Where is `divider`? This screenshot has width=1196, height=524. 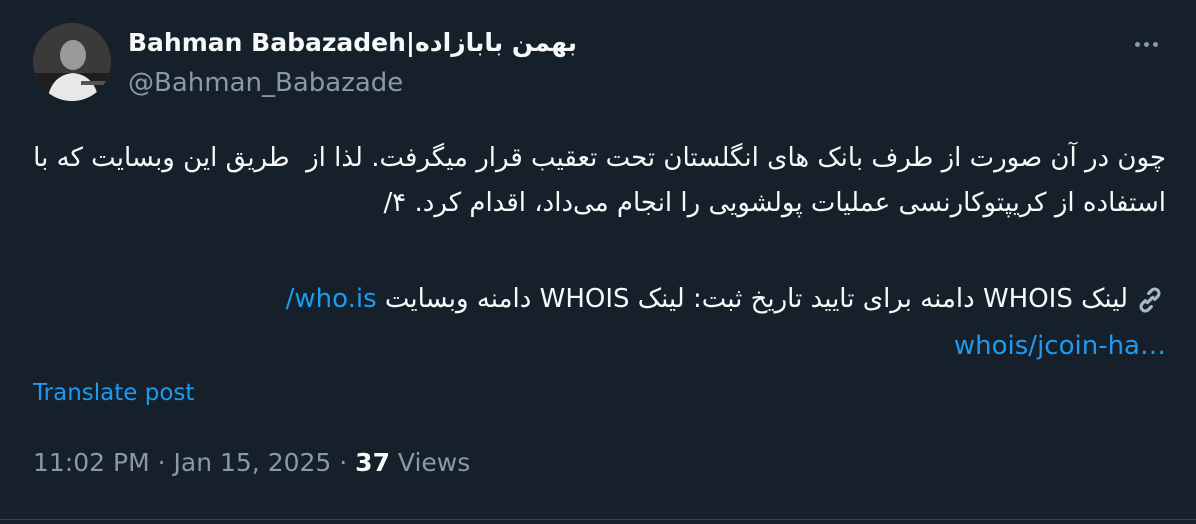
divider is located at coordinates (598, 519).